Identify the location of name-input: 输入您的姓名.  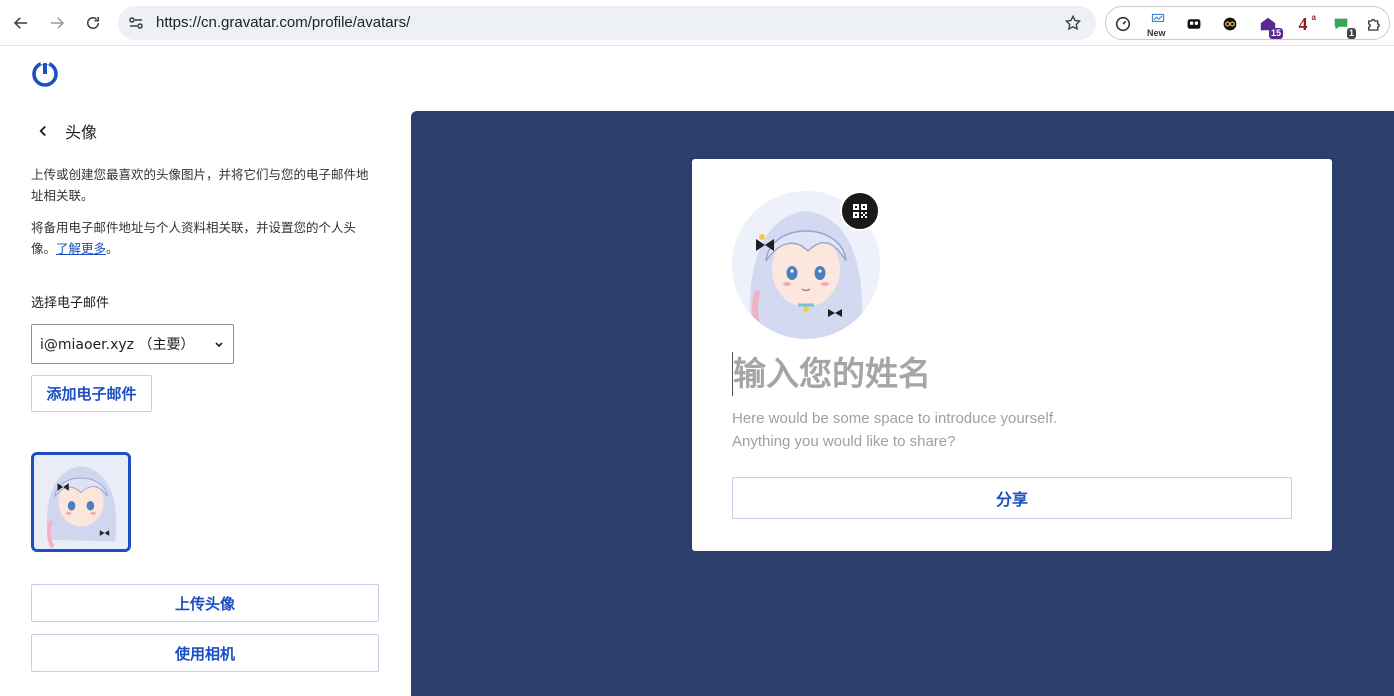
(831, 374).